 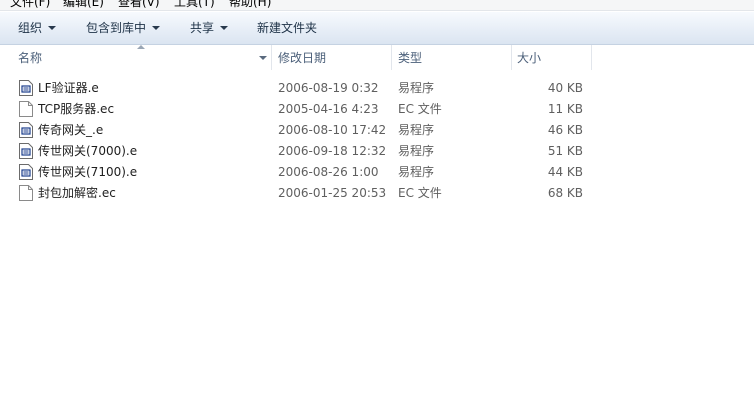 What do you see at coordinates (565, 109) in the screenshot?
I see `file-size: 11 KB` at bounding box center [565, 109].